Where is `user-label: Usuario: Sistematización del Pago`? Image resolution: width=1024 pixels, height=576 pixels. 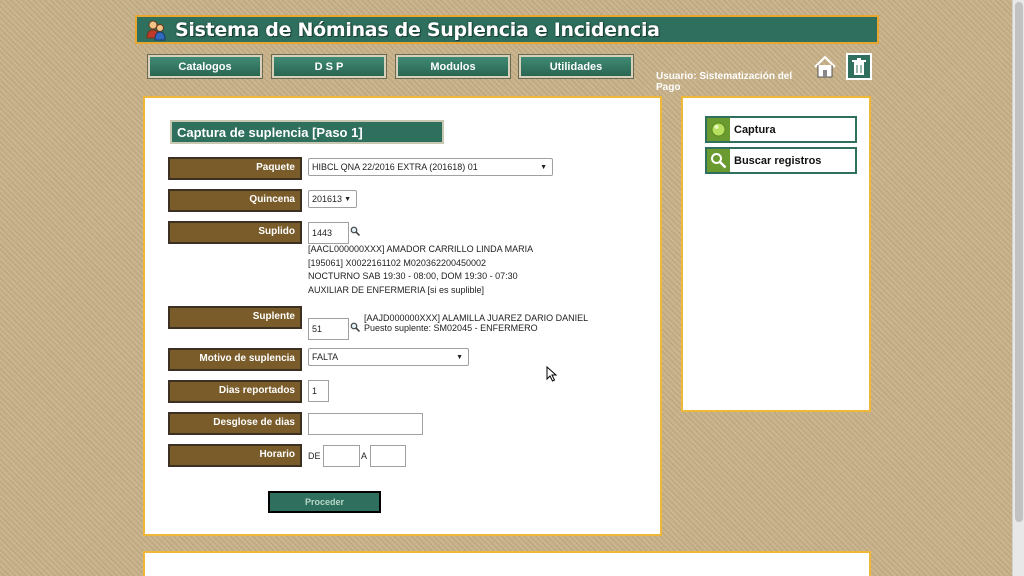
user-label: Usuario: Sistematización del Pago is located at coordinates (724, 82).